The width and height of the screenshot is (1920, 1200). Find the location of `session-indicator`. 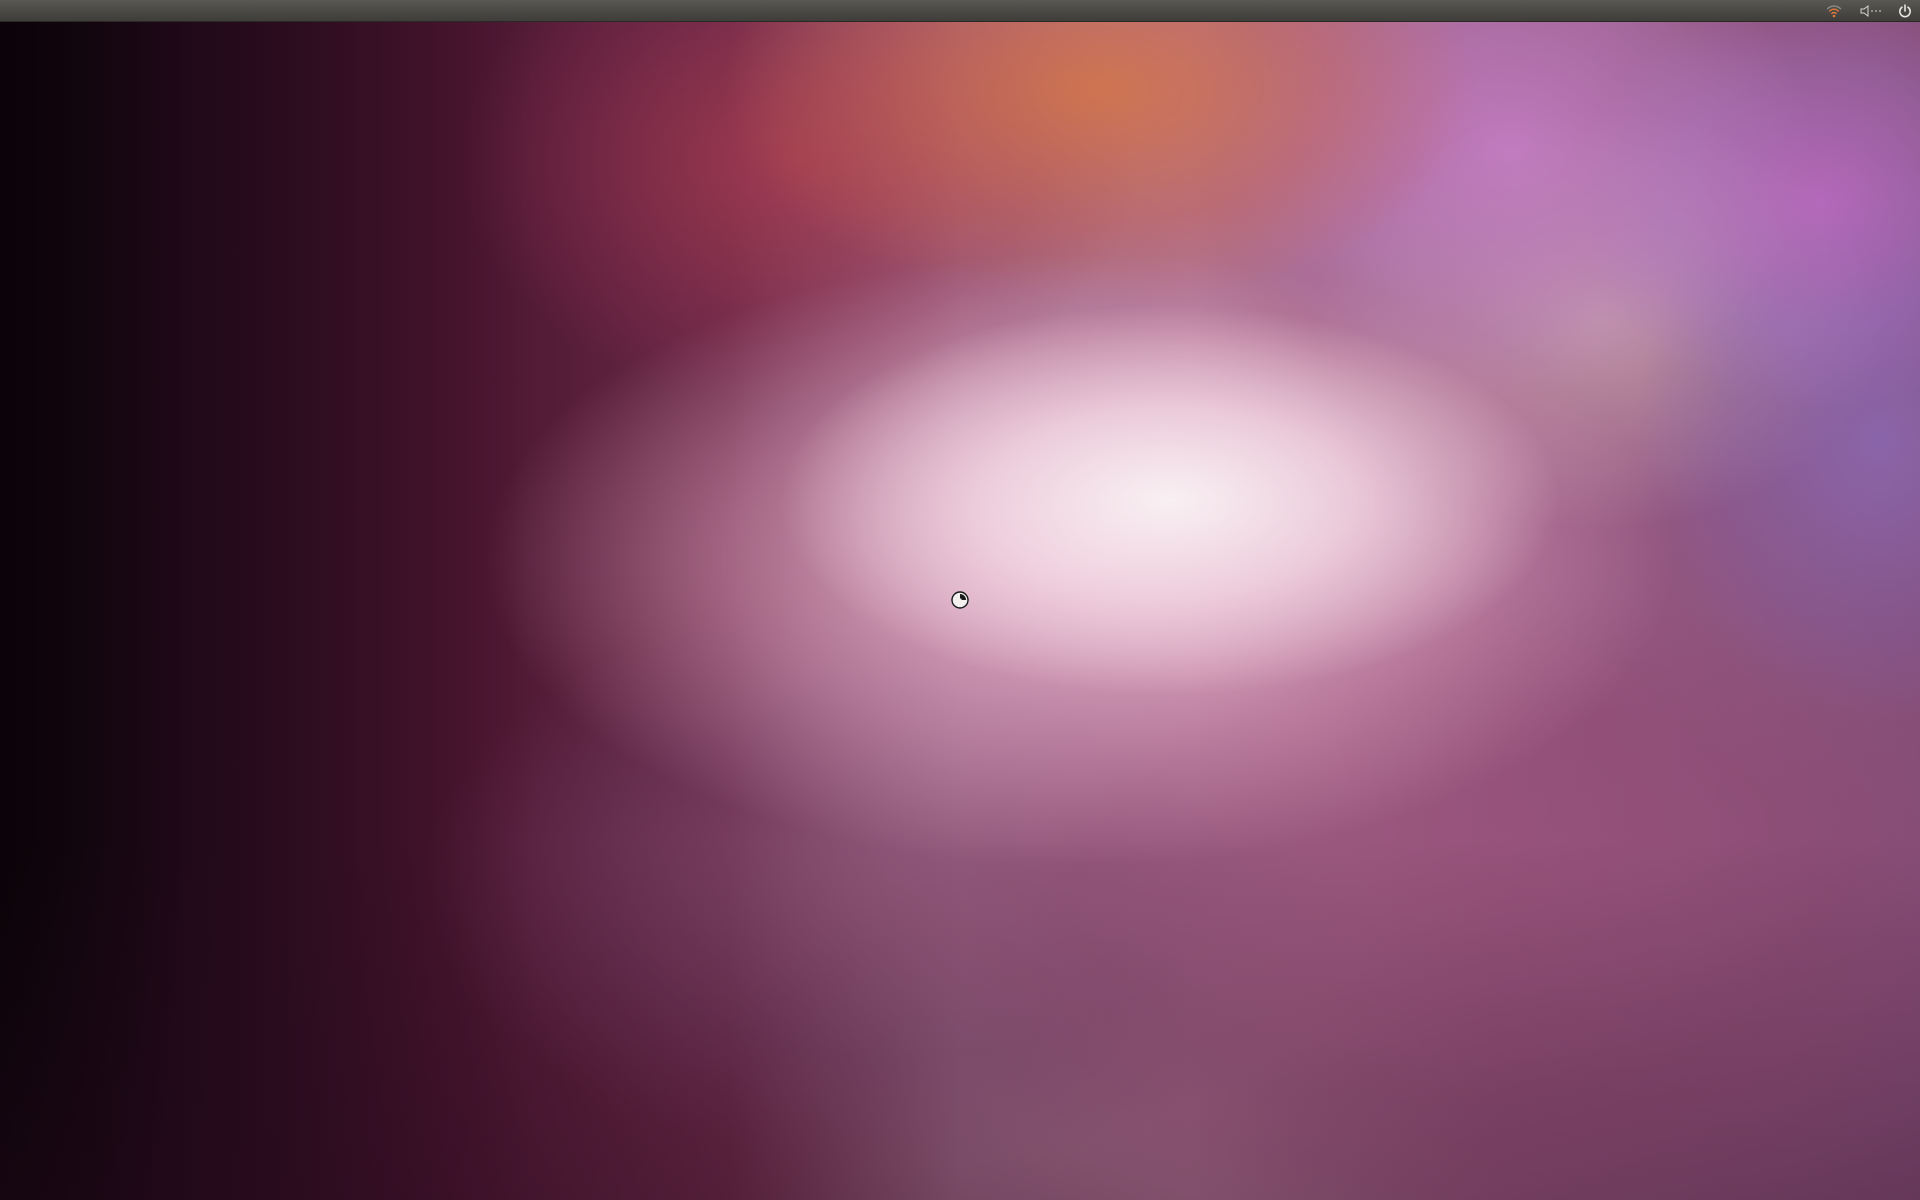

session-indicator is located at coordinates (1905, 11).